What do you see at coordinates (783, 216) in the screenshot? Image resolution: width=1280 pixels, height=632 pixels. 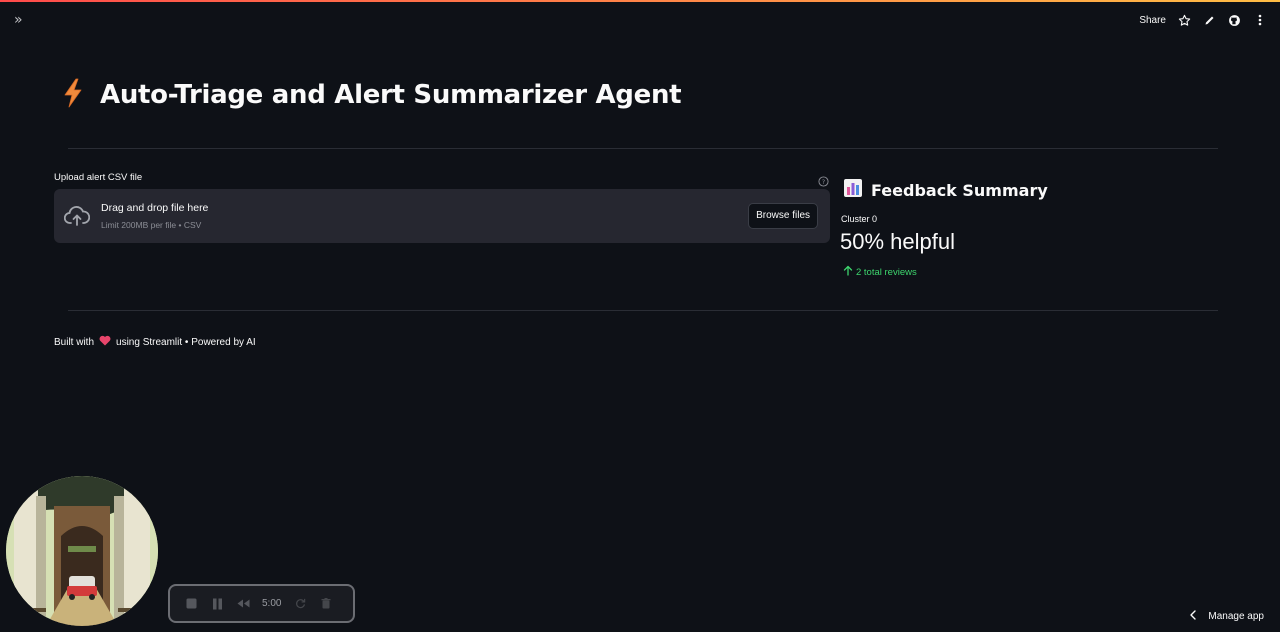 I see `browse-files-button: Browse files` at bounding box center [783, 216].